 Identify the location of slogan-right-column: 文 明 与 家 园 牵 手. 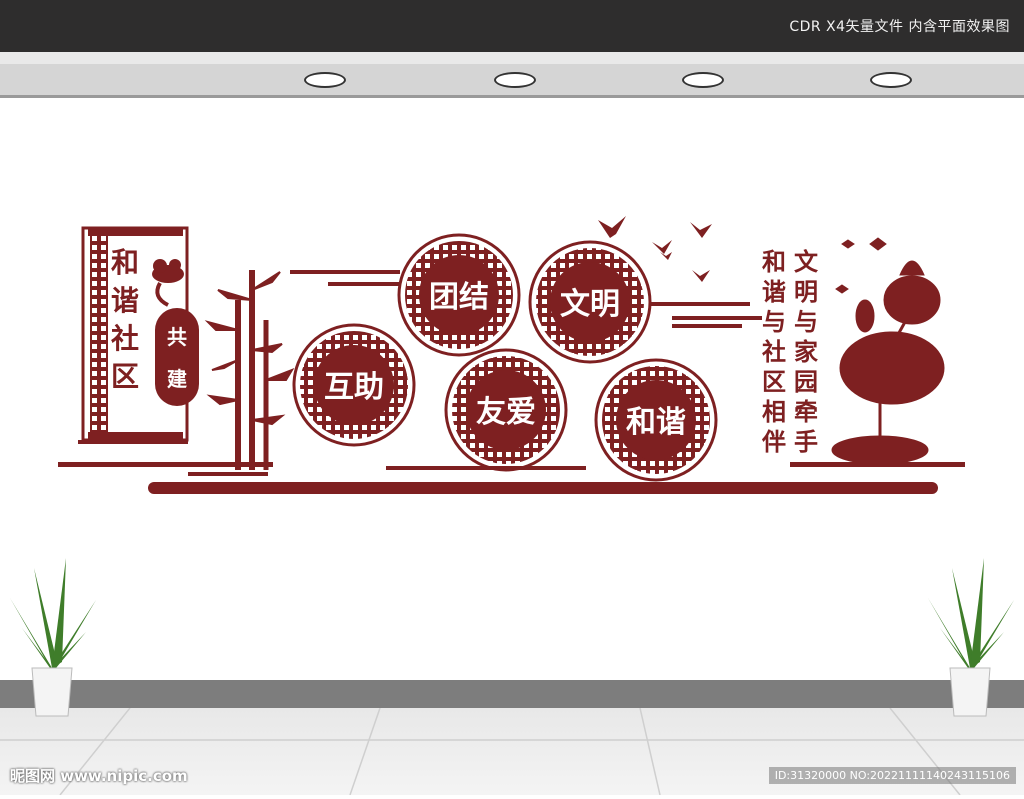
(806, 352).